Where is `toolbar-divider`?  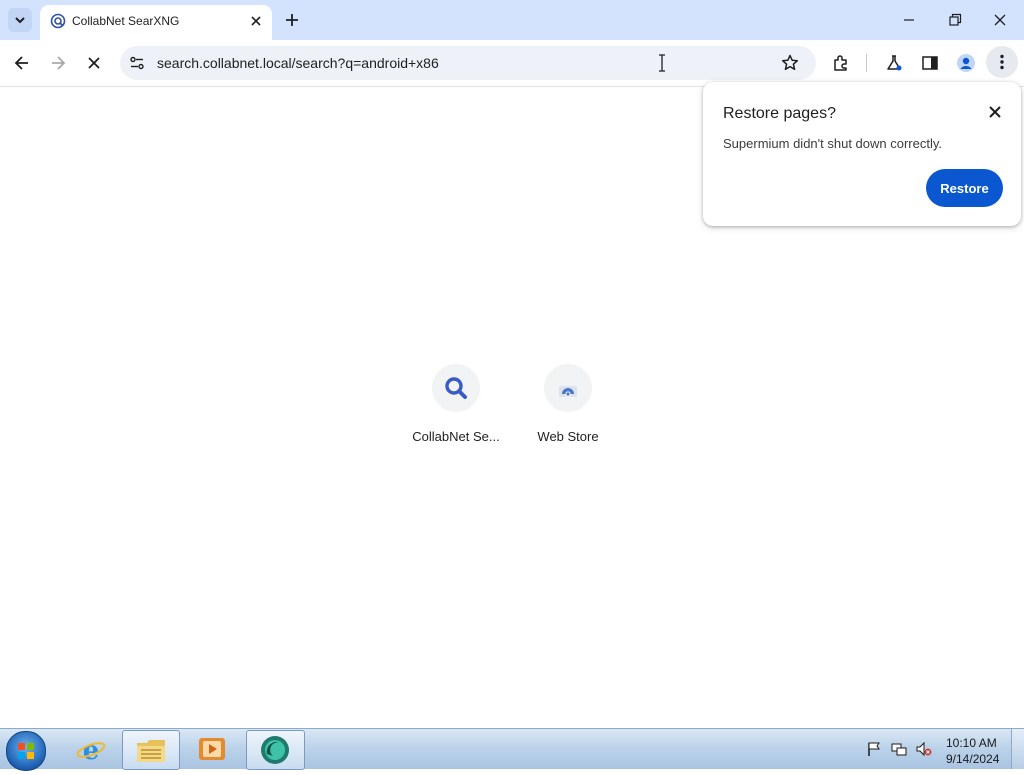 toolbar-divider is located at coordinates (866, 63).